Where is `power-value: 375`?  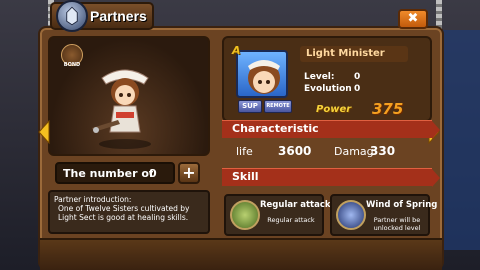 power-value: 375 is located at coordinates (388, 109).